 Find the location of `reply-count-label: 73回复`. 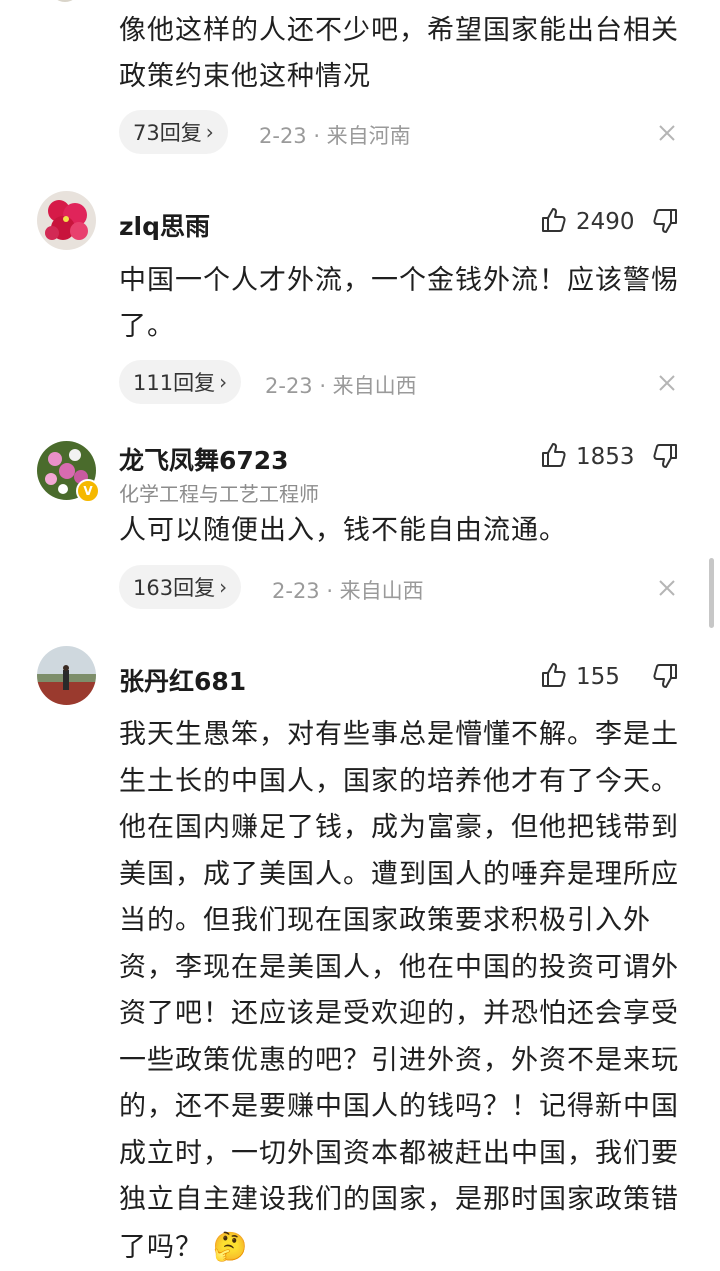

reply-count-label: 73回复 is located at coordinates (167, 133).